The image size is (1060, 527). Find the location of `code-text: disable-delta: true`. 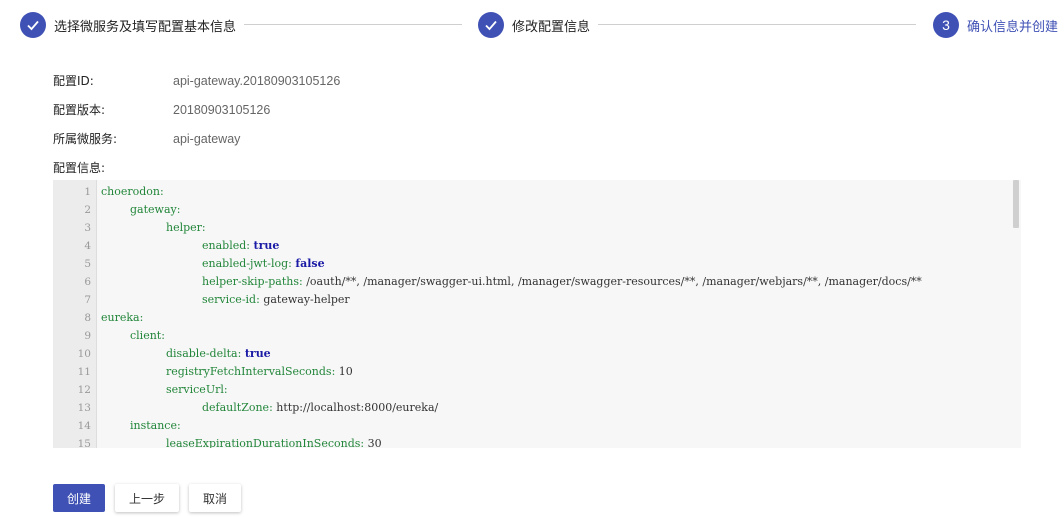

code-text: disable-delta: true is located at coordinates (186, 353).